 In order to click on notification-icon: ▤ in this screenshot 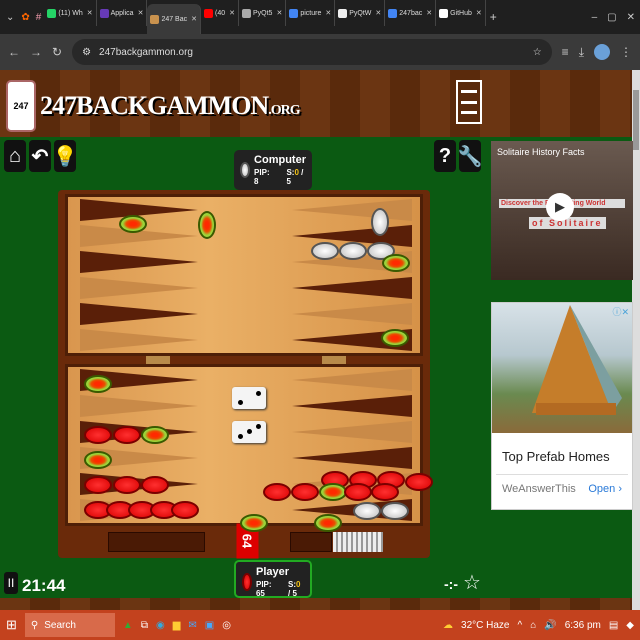, I will do `click(613, 625)`.